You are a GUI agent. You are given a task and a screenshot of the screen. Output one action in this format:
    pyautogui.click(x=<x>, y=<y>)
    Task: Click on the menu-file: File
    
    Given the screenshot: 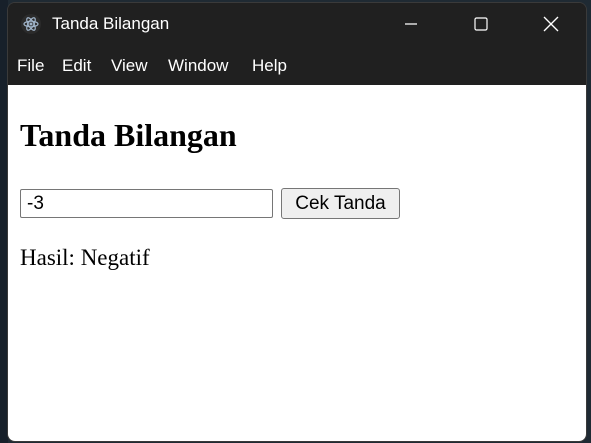 What is the action you would take?
    pyautogui.click(x=30, y=66)
    